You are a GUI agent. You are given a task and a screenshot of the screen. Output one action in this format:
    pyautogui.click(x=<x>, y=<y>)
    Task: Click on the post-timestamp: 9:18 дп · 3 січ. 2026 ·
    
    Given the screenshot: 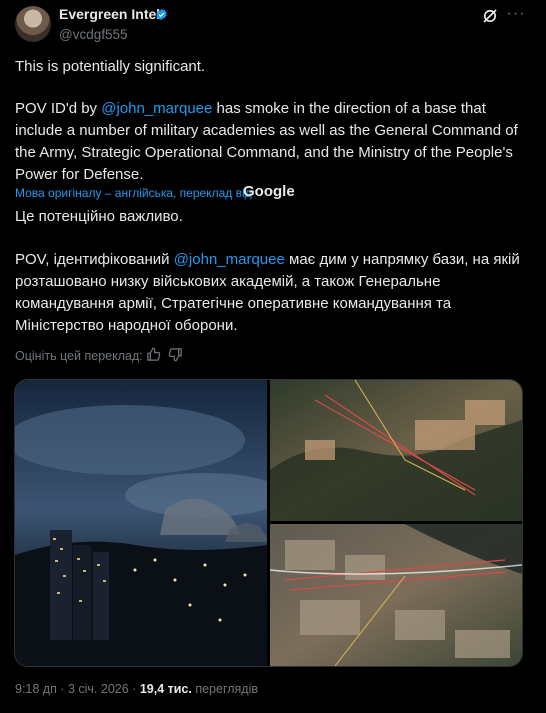 What is the action you would take?
    pyautogui.click(x=77, y=689)
    